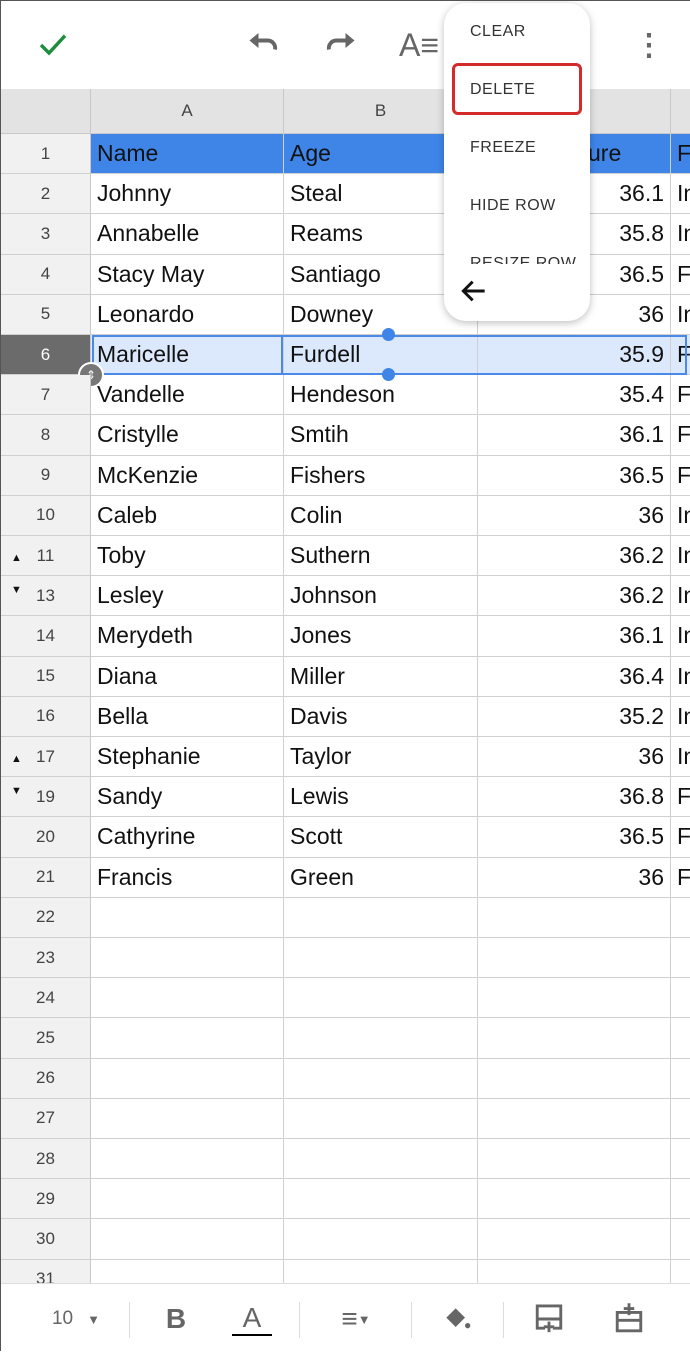 The height and width of the screenshot is (1352, 690). I want to click on cell-b: Hendeson, so click(381, 395).